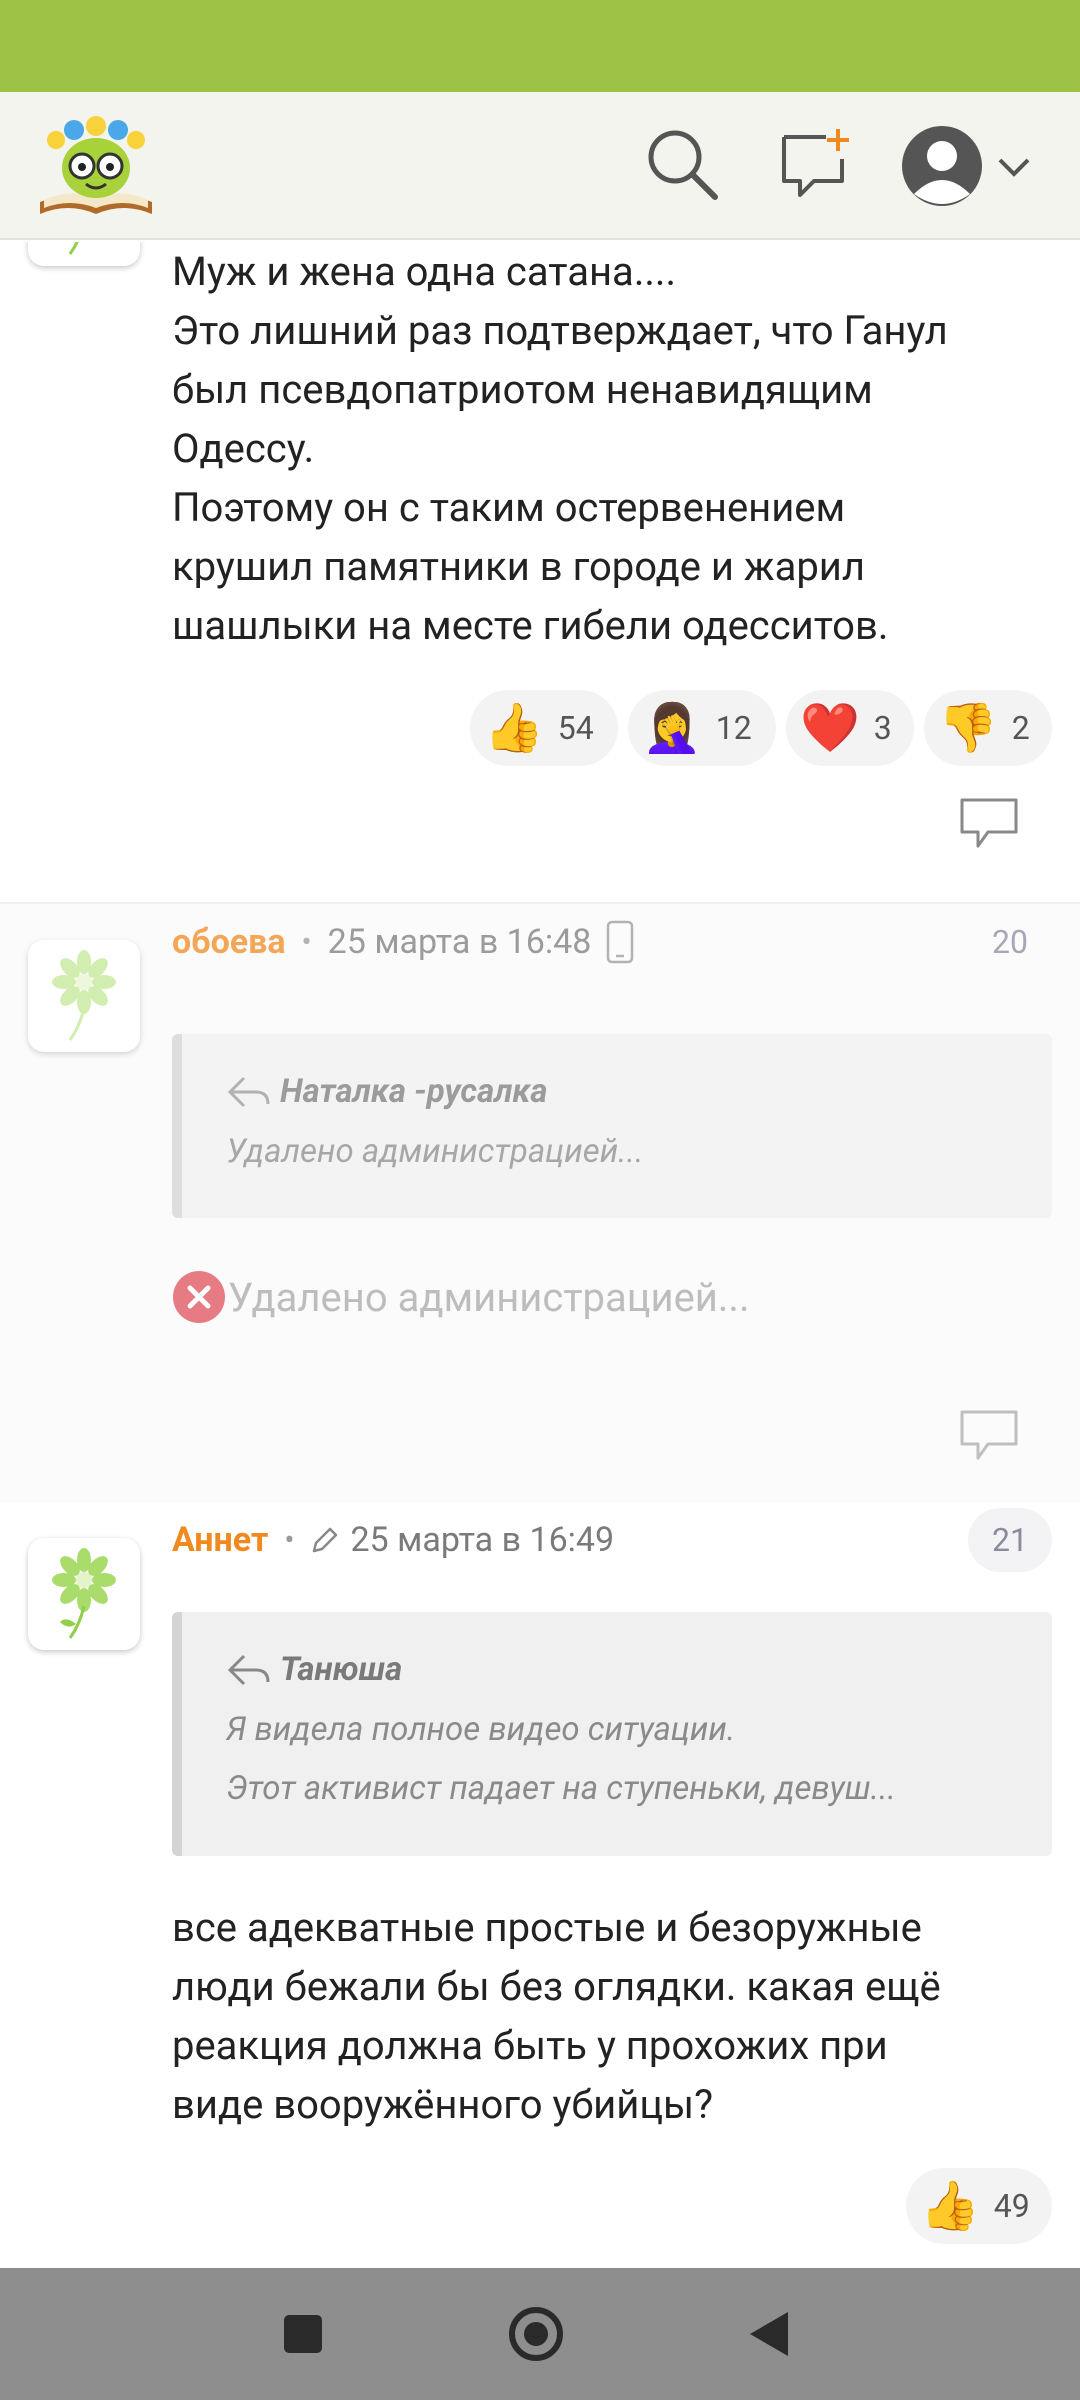 Image resolution: width=1080 pixels, height=2404 pixels. What do you see at coordinates (536, 2334) in the screenshot?
I see `home-button` at bounding box center [536, 2334].